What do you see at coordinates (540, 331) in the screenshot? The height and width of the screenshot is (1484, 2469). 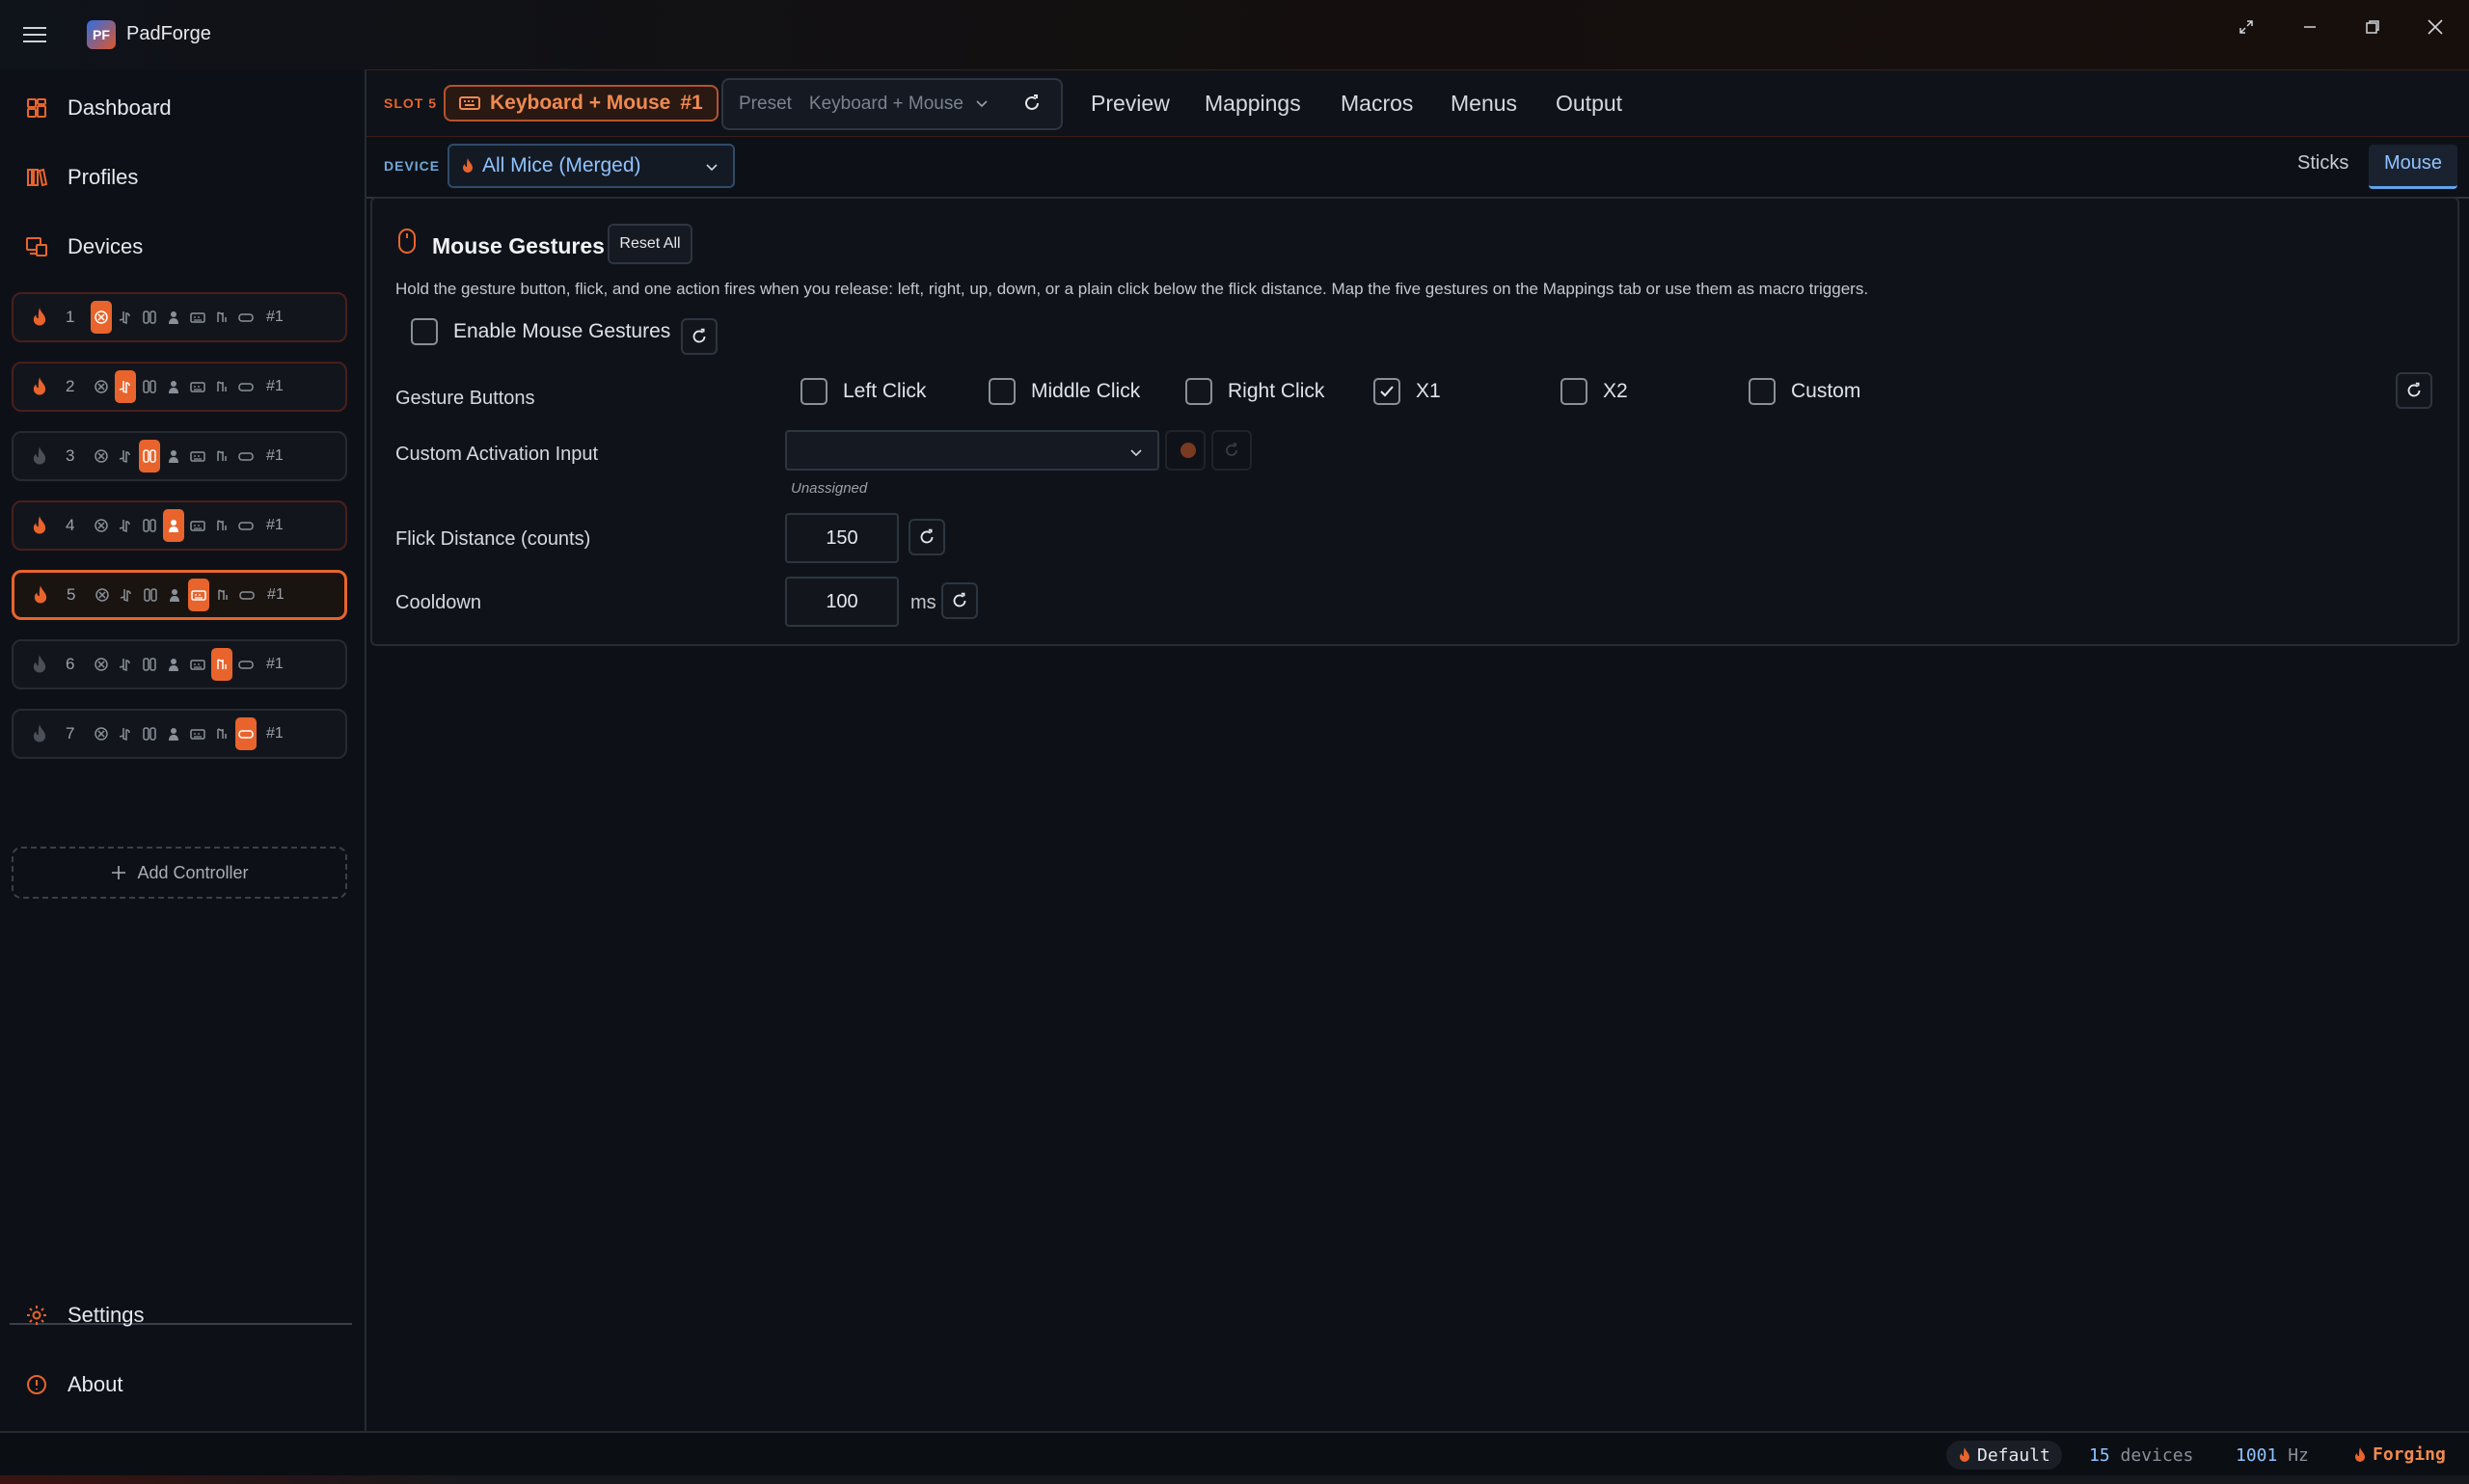 I see `enable-gestures-row: Enable Mouse Gestures` at bounding box center [540, 331].